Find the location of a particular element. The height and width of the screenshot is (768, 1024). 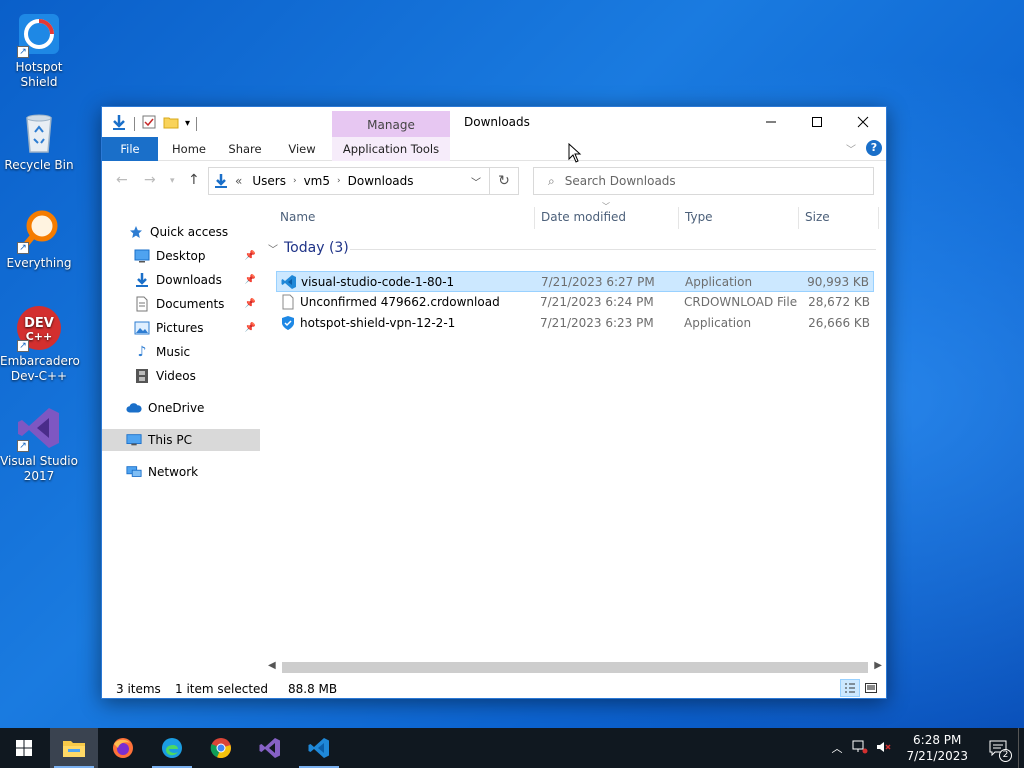

address-dropdown-icon: ﹀ is located at coordinates (476, 181).